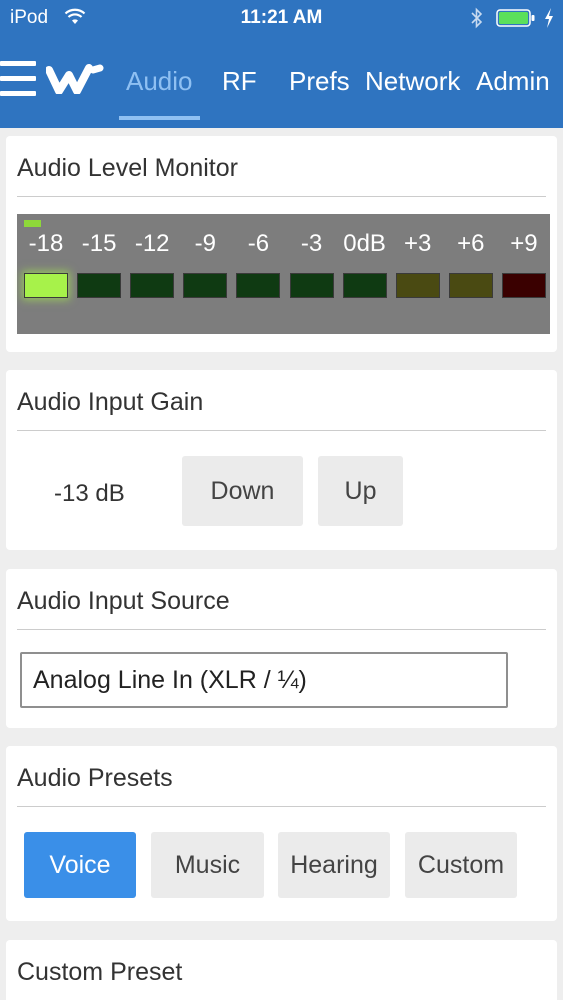 This screenshot has height=1000, width=563. What do you see at coordinates (159, 118) in the screenshot?
I see `active-tab-indicator` at bounding box center [159, 118].